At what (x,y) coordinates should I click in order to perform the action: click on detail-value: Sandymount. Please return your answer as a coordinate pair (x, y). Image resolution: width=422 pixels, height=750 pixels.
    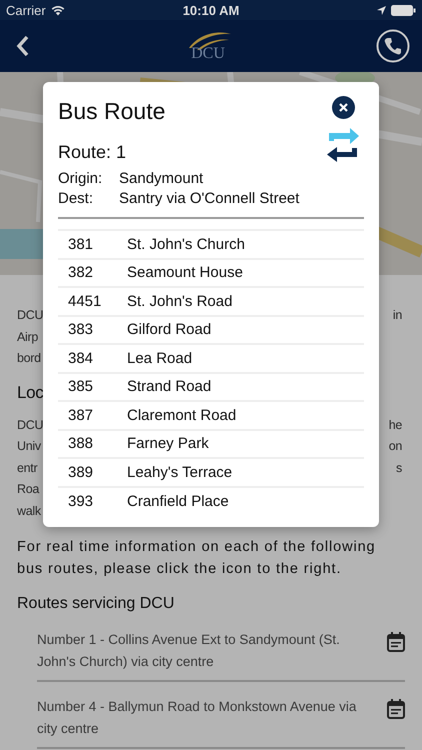
    Looking at the image, I should click on (161, 179).